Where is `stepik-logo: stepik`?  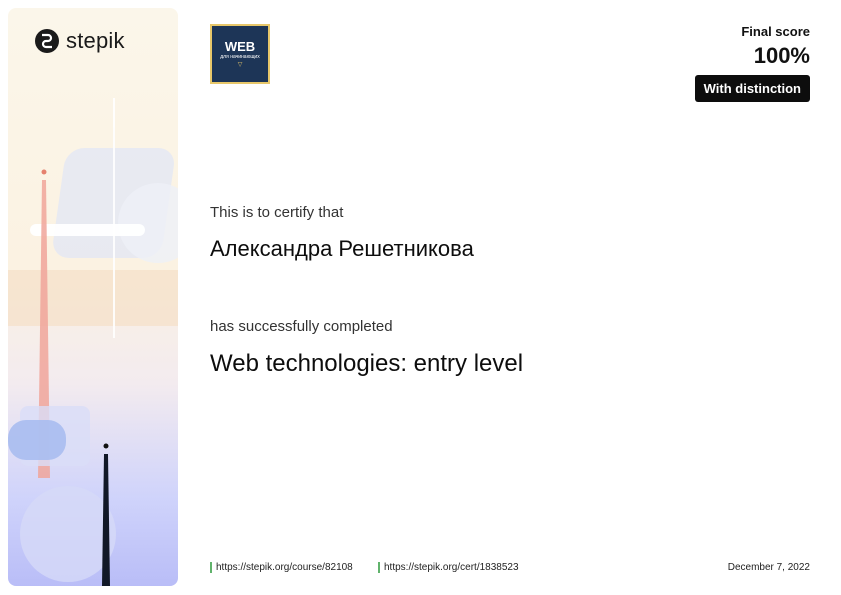
stepik-logo: stepik is located at coordinates (79, 41).